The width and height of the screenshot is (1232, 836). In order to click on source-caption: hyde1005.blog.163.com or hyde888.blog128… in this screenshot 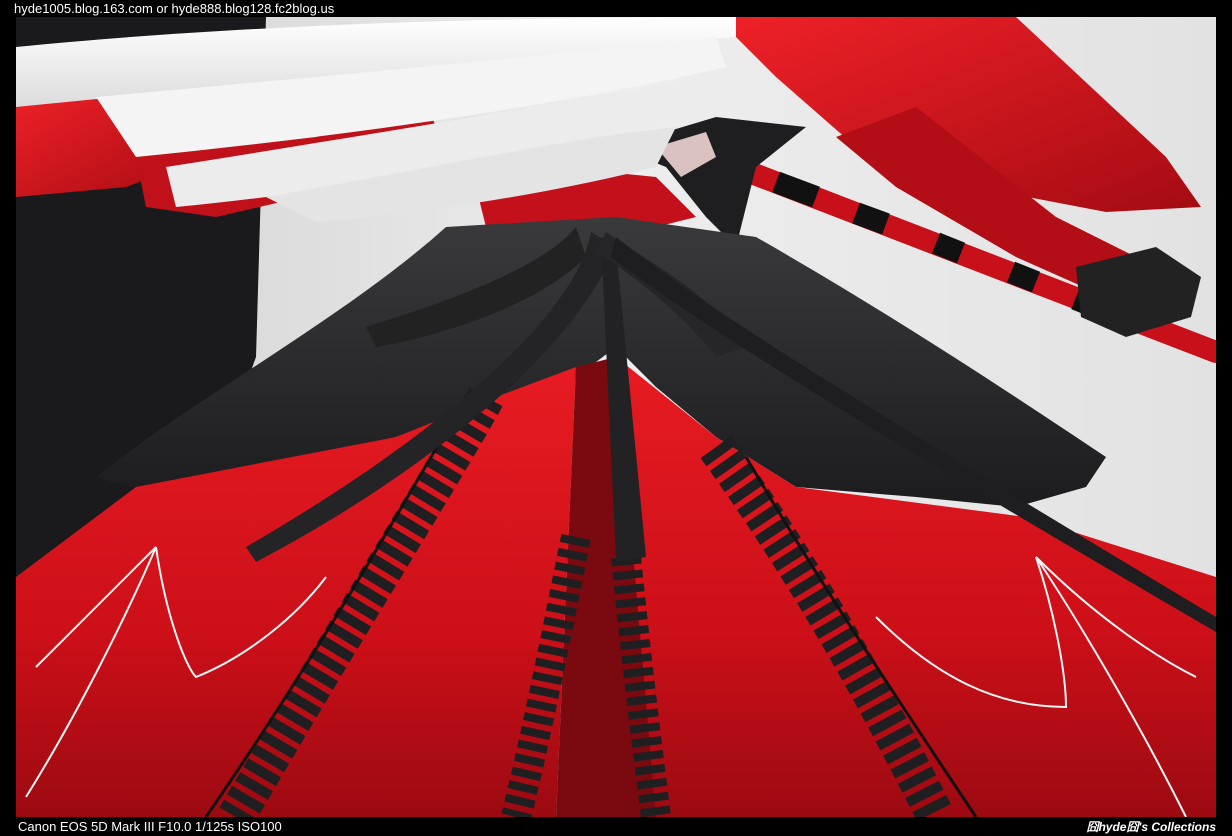, I will do `click(174, 8)`.